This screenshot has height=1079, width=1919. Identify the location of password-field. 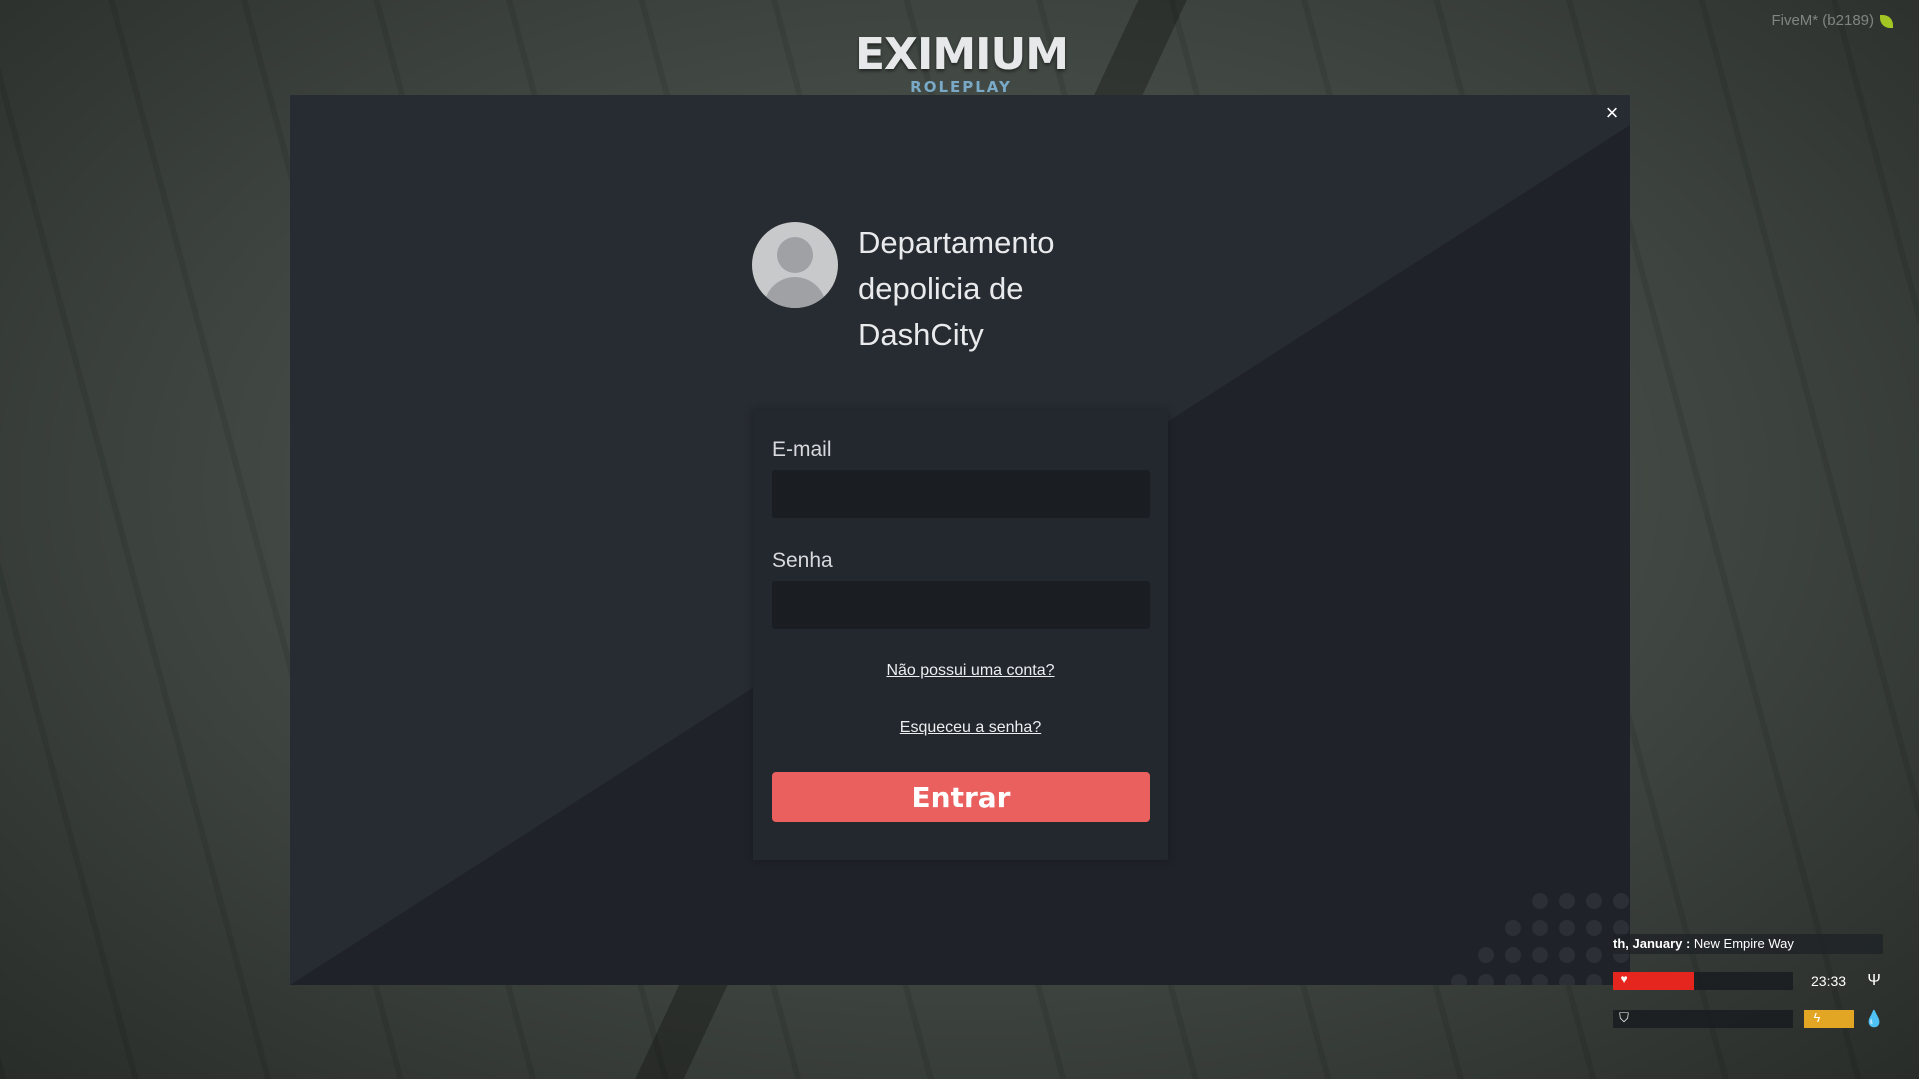
(961, 605).